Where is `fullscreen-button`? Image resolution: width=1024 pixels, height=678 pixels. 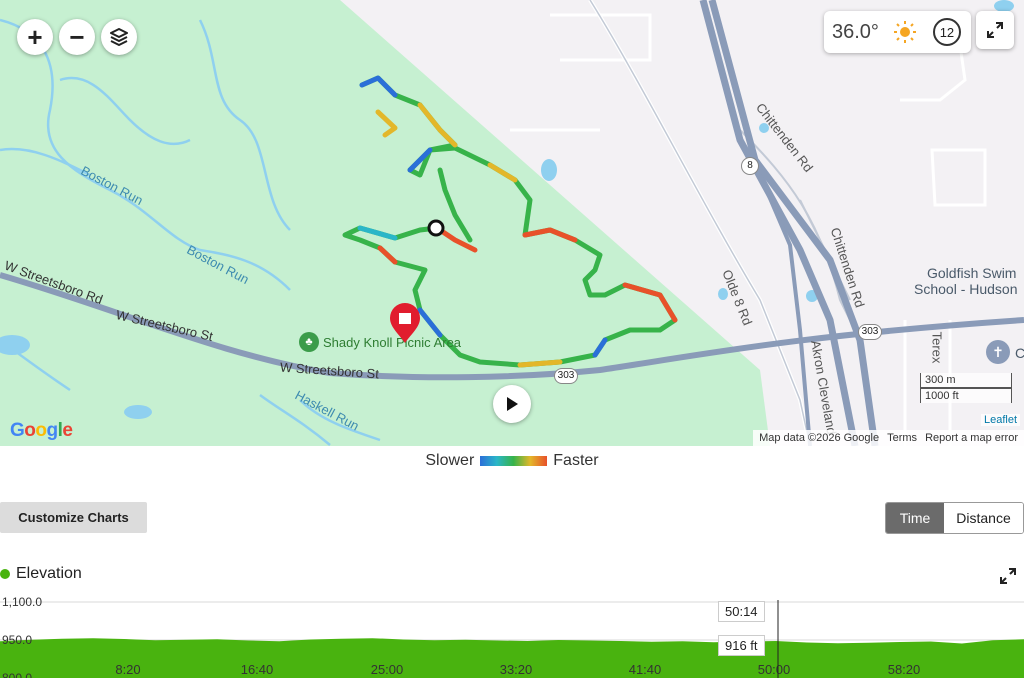 fullscreen-button is located at coordinates (995, 30).